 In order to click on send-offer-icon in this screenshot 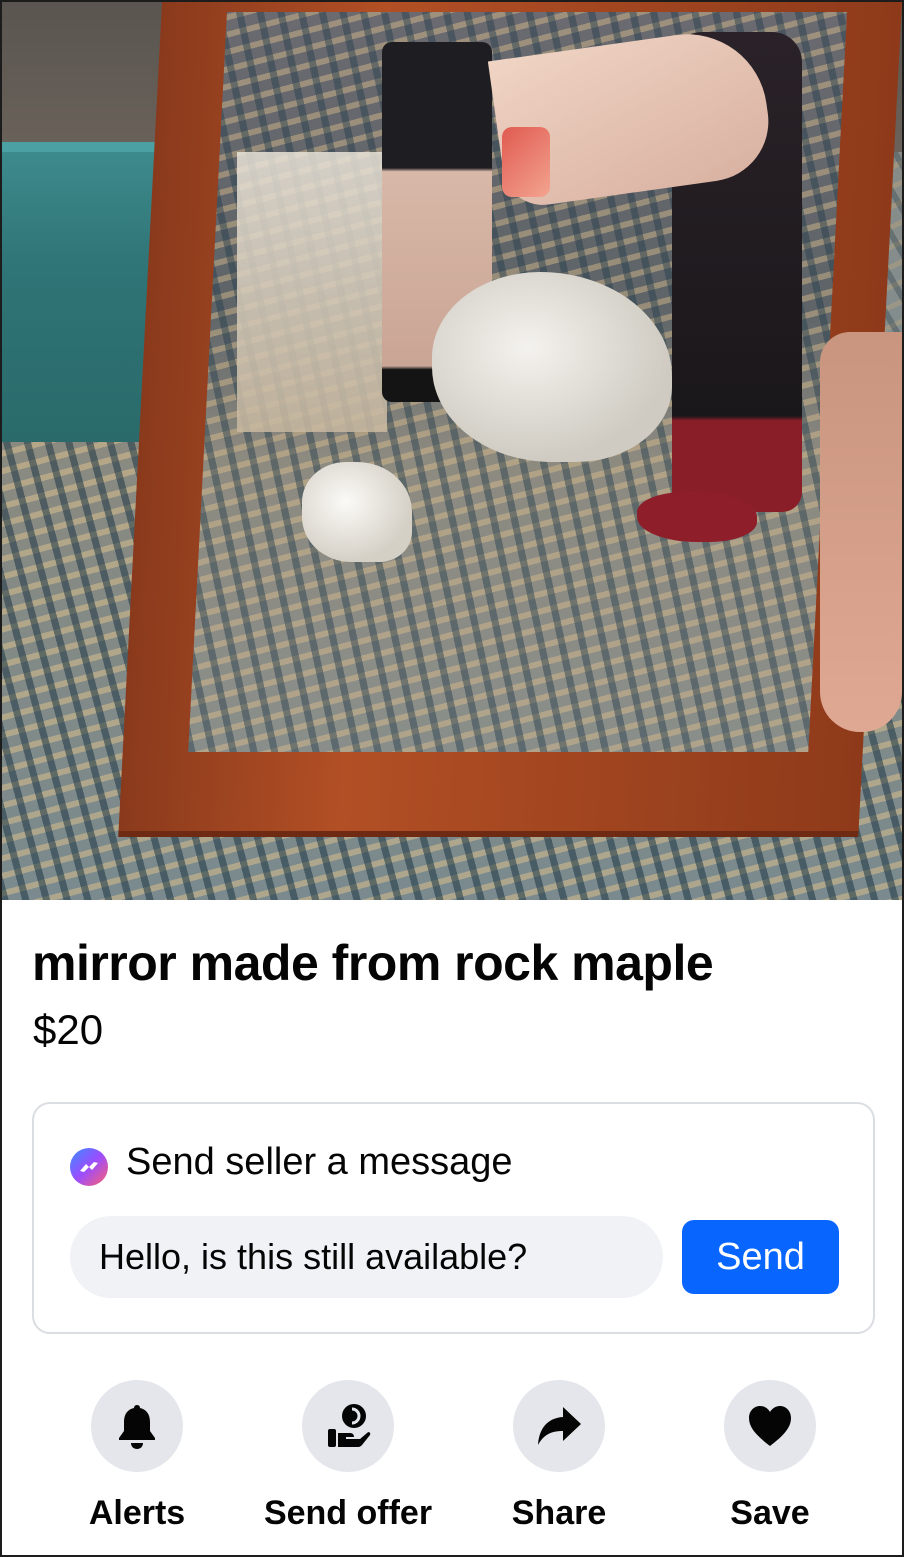, I will do `click(349, 1425)`.